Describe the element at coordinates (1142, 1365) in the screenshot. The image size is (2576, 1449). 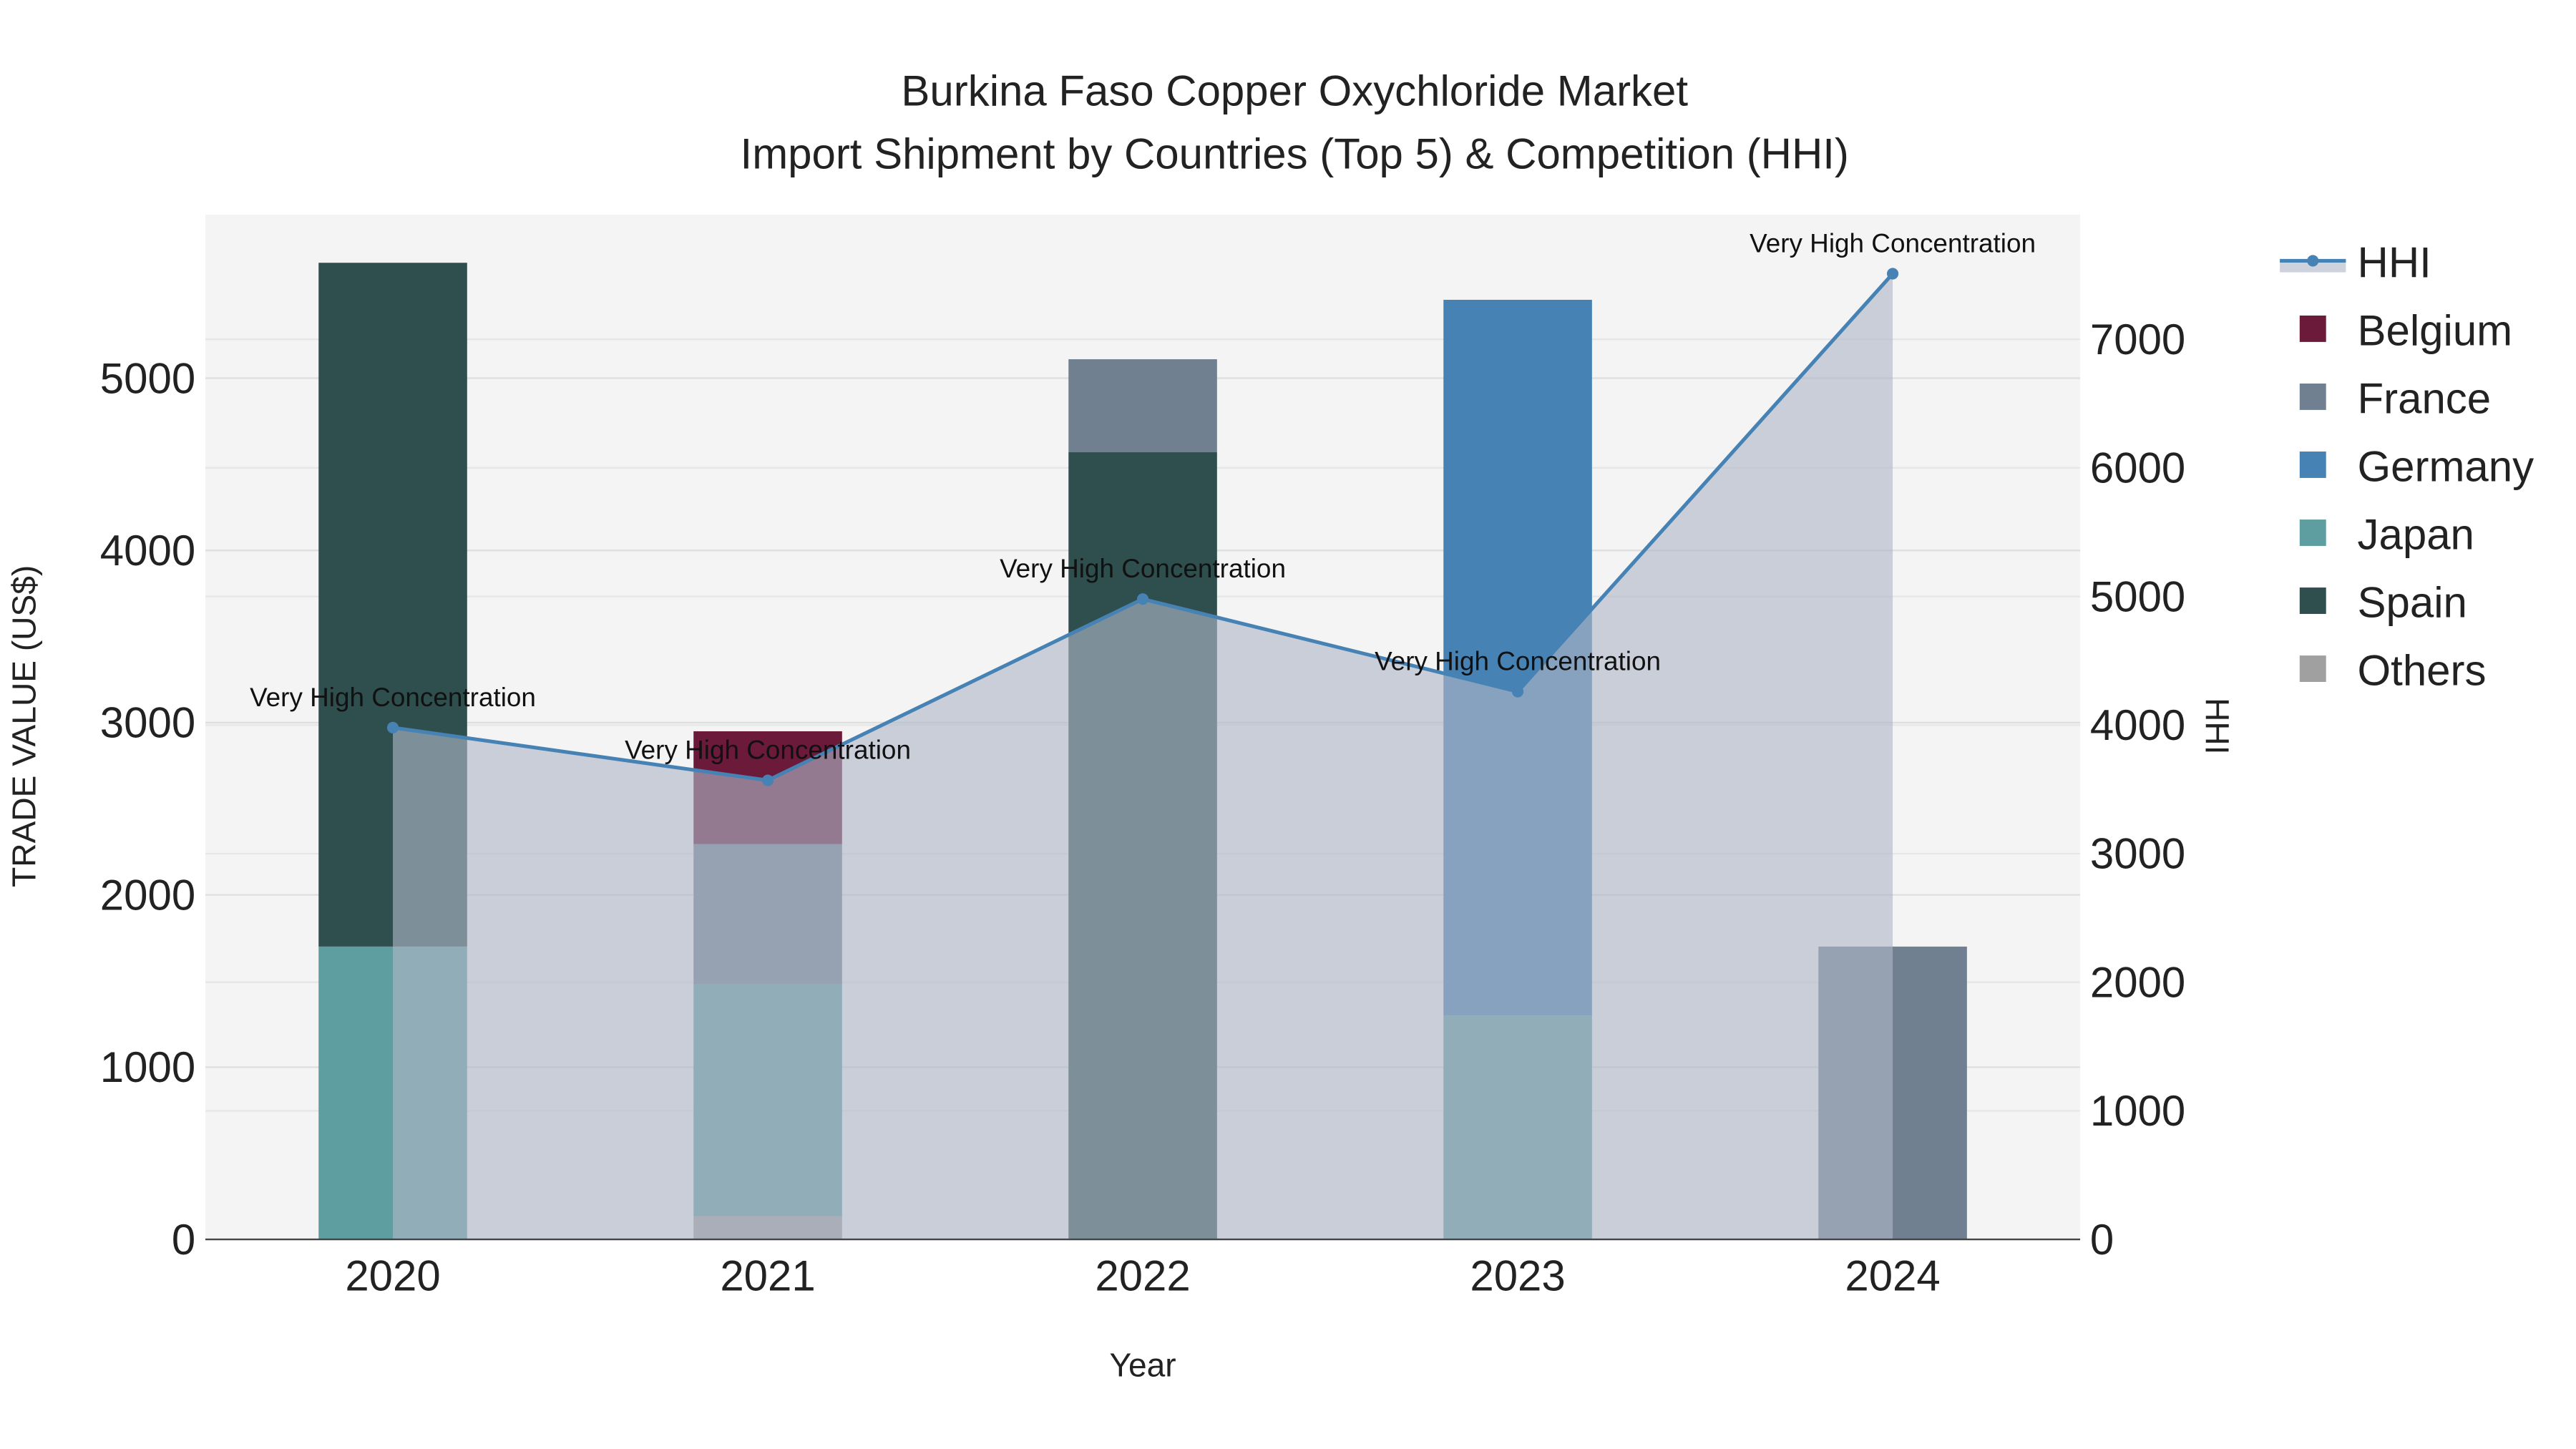
I see `x-axis-label: Year` at that location.